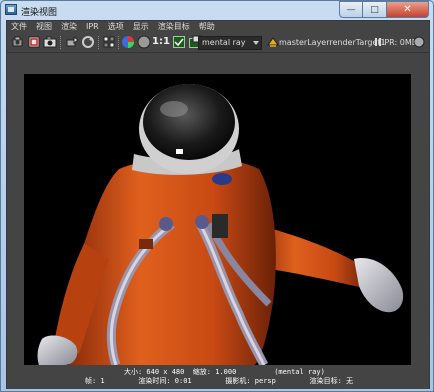 The width and height of the screenshot is (434, 392). What do you see at coordinates (207, 27) in the screenshot?
I see `menu-help: 帮助` at bounding box center [207, 27].